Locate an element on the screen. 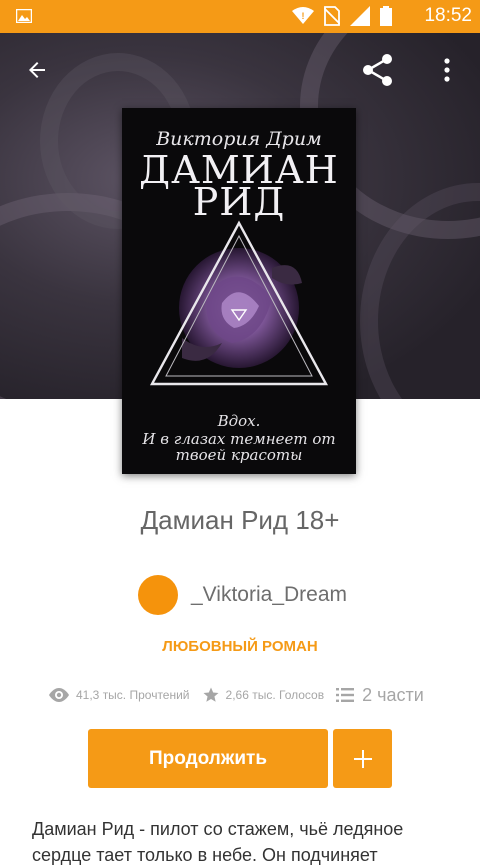 The image size is (480, 868). cover-tagline-line1: Вдох. is located at coordinates (239, 421).